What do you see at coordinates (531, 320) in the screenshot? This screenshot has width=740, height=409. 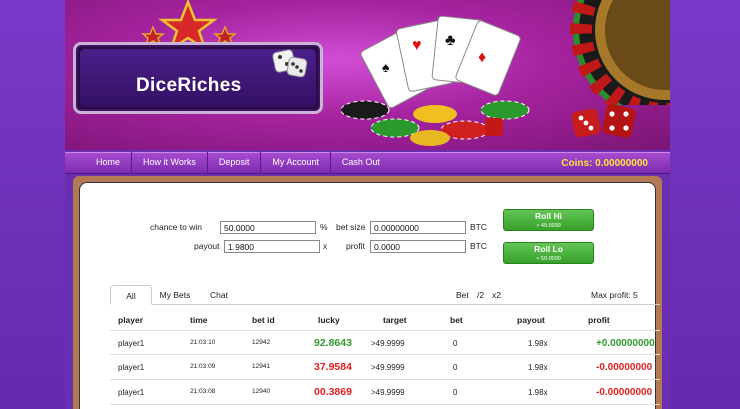 I see `col-payout: payout` at bounding box center [531, 320].